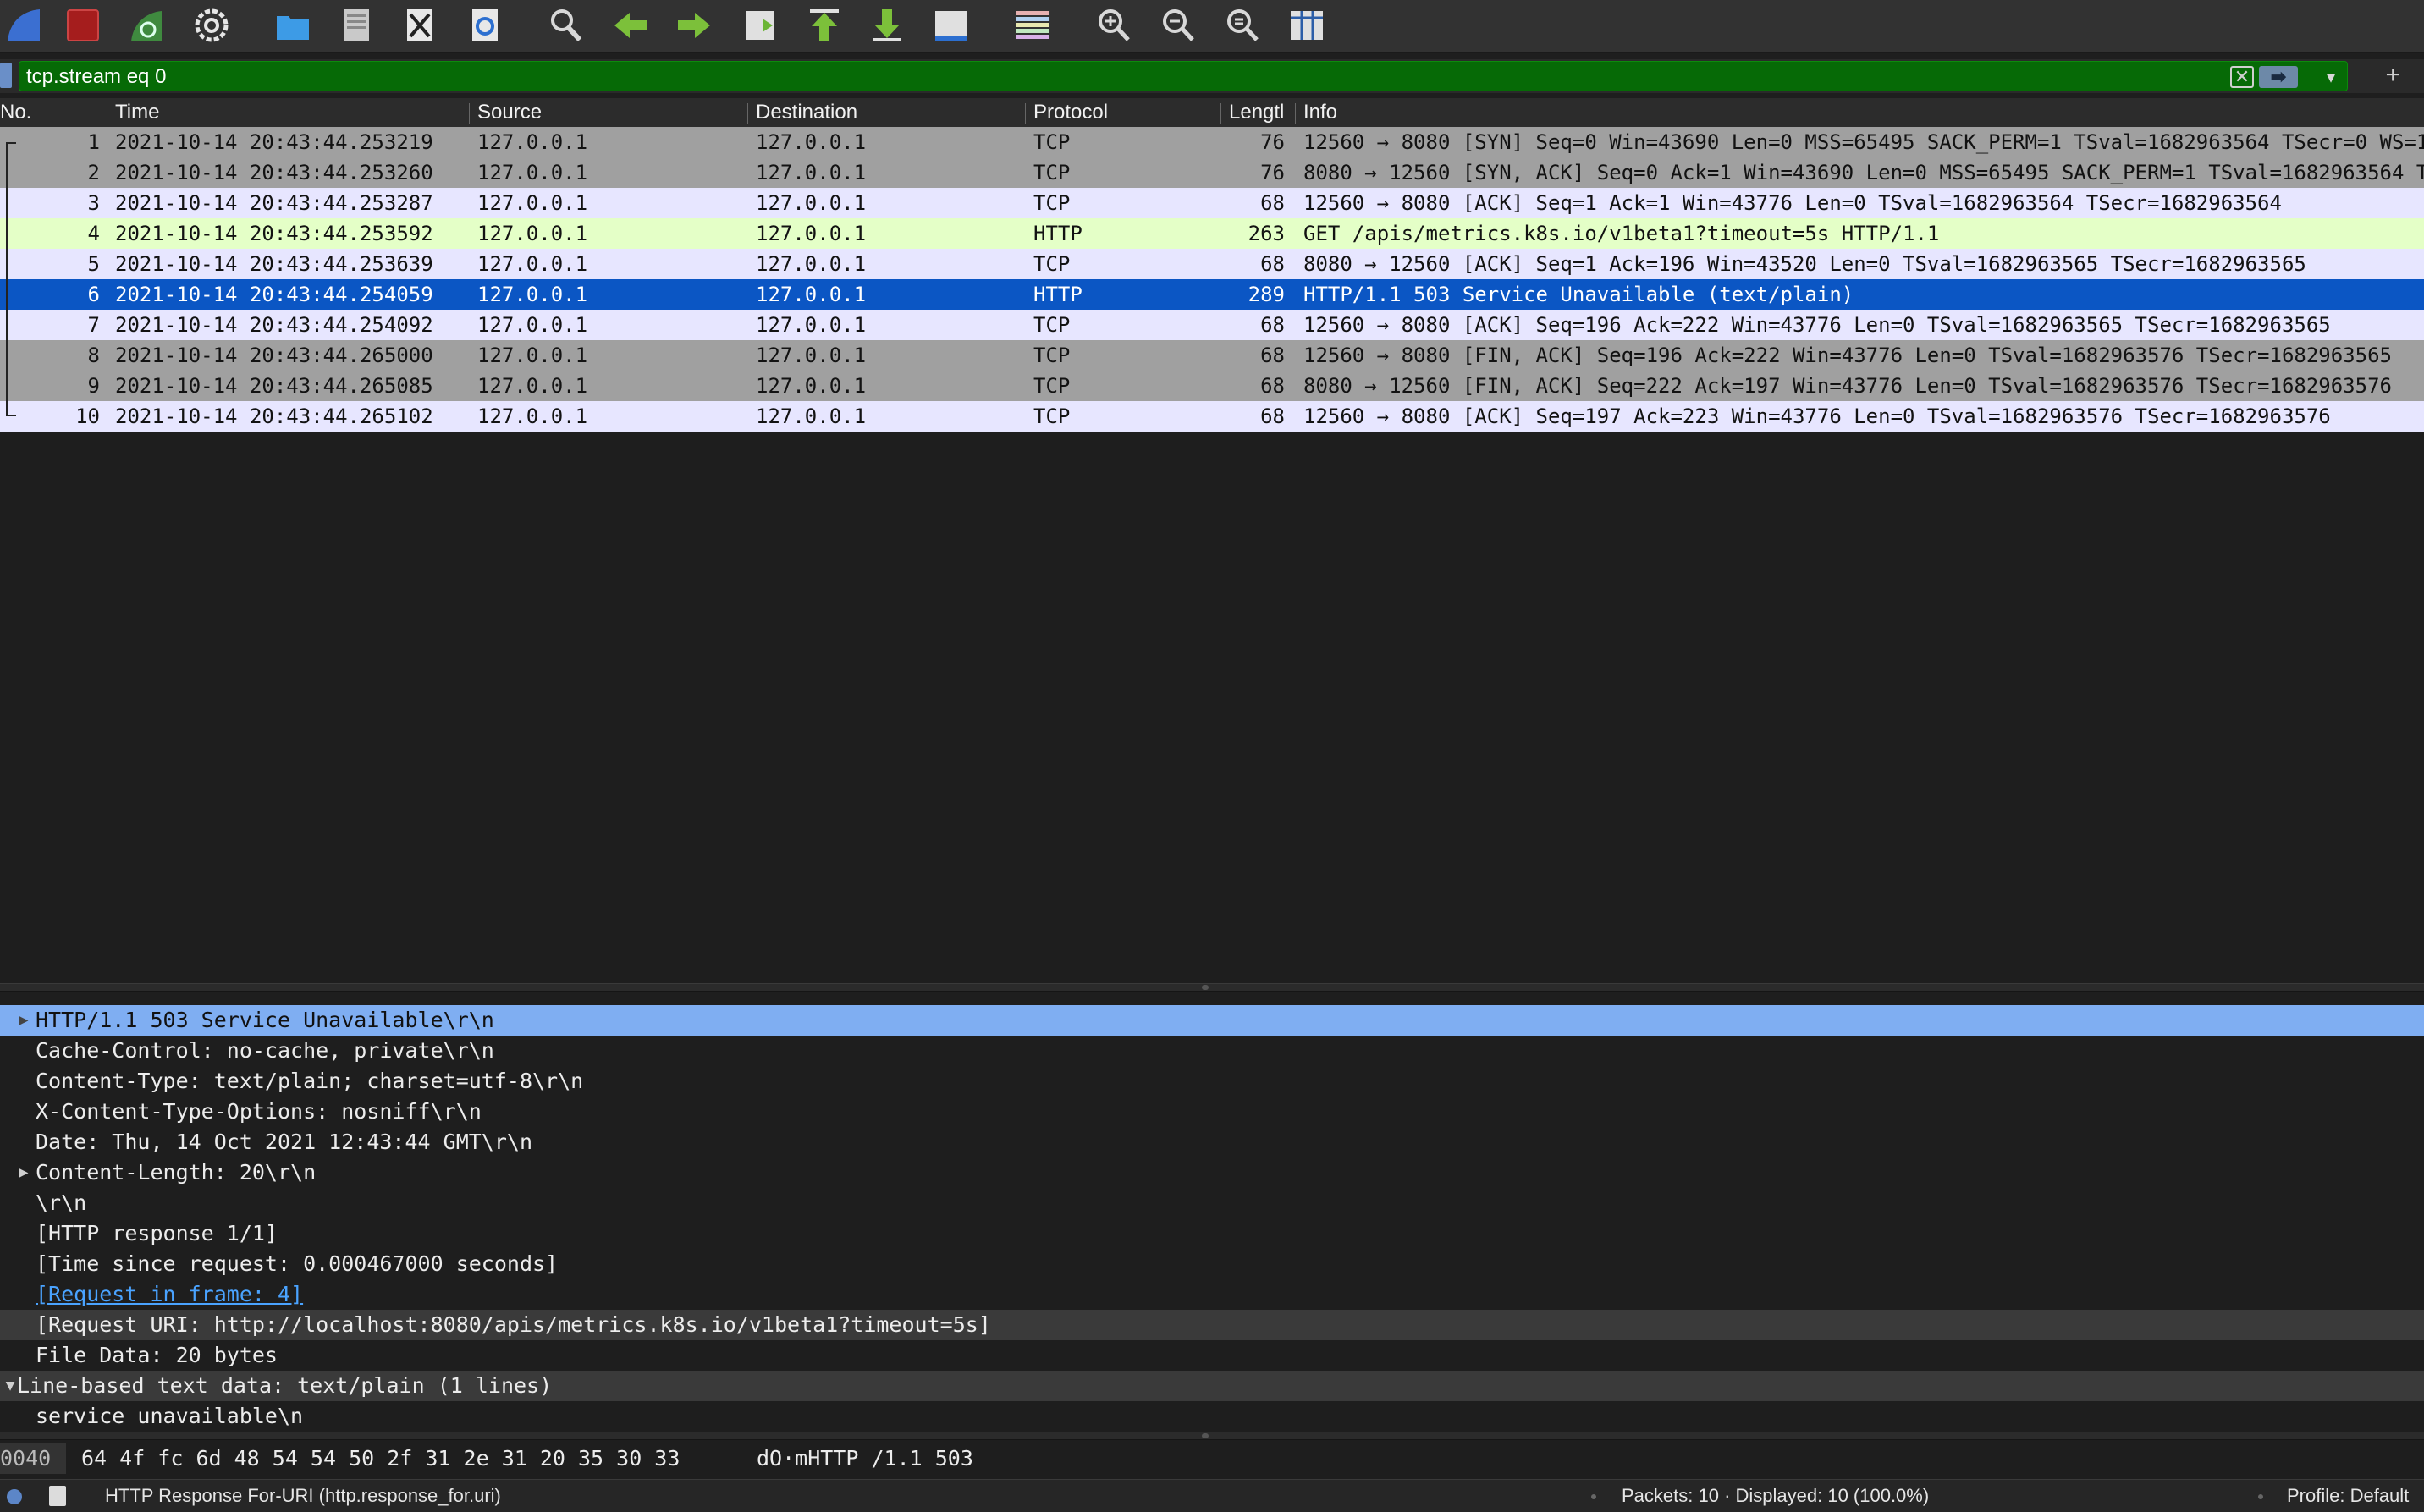 The width and height of the screenshot is (2424, 1512). I want to click on colorize-icon, so click(1032, 26).